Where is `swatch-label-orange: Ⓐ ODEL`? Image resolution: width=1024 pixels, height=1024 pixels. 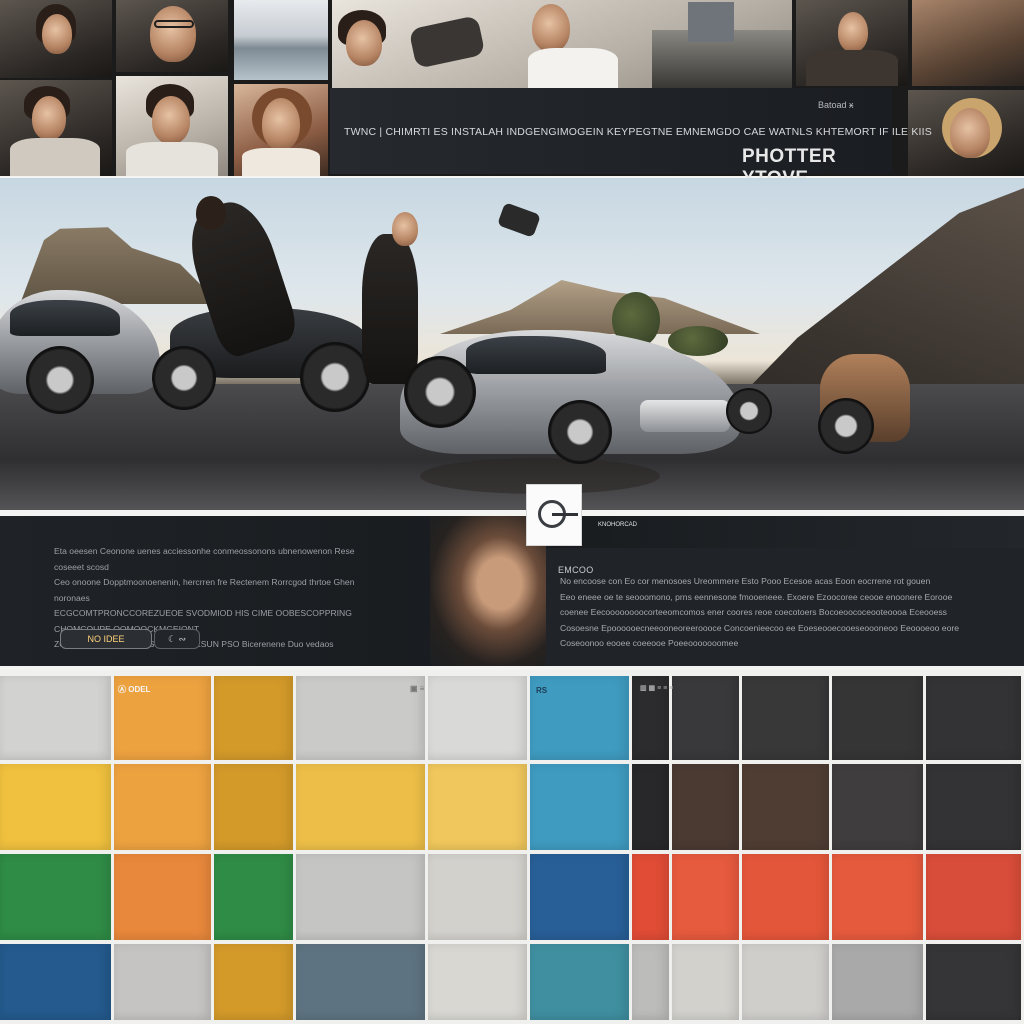
swatch-label-orange: Ⓐ ODEL is located at coordinates (134, 689).